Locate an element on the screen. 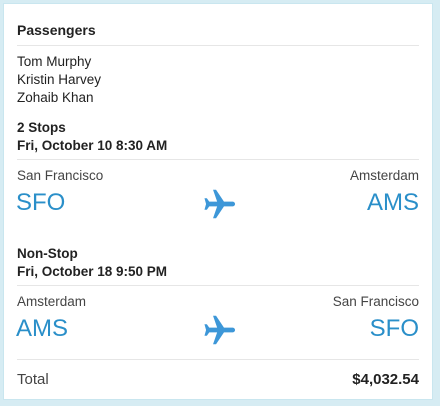  arrival-airport-code: SFO is located at coordinates (394, 328).